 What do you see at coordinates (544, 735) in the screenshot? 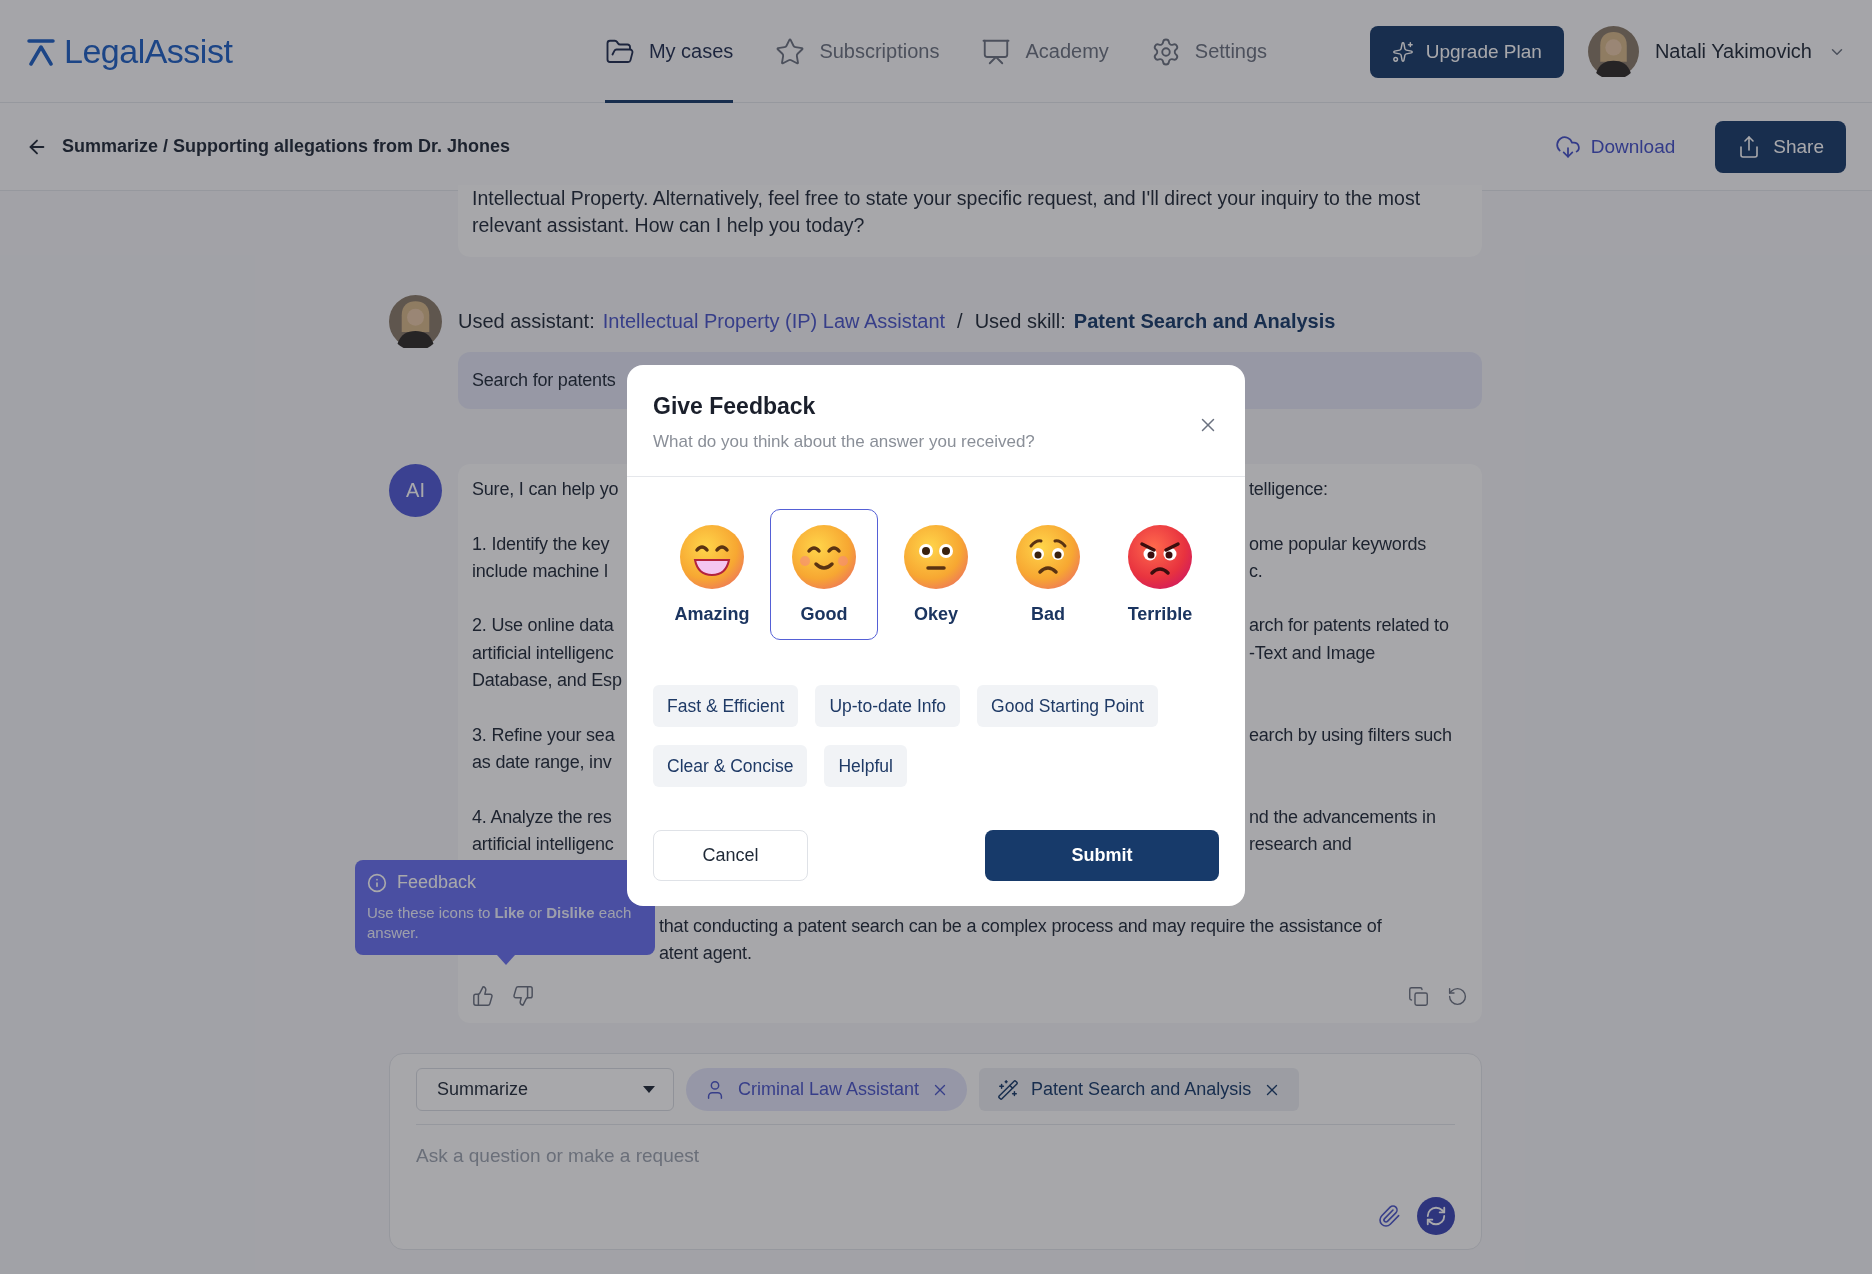
I see `message-text: 3. Refine your sea` at bounding box center [544, 735].